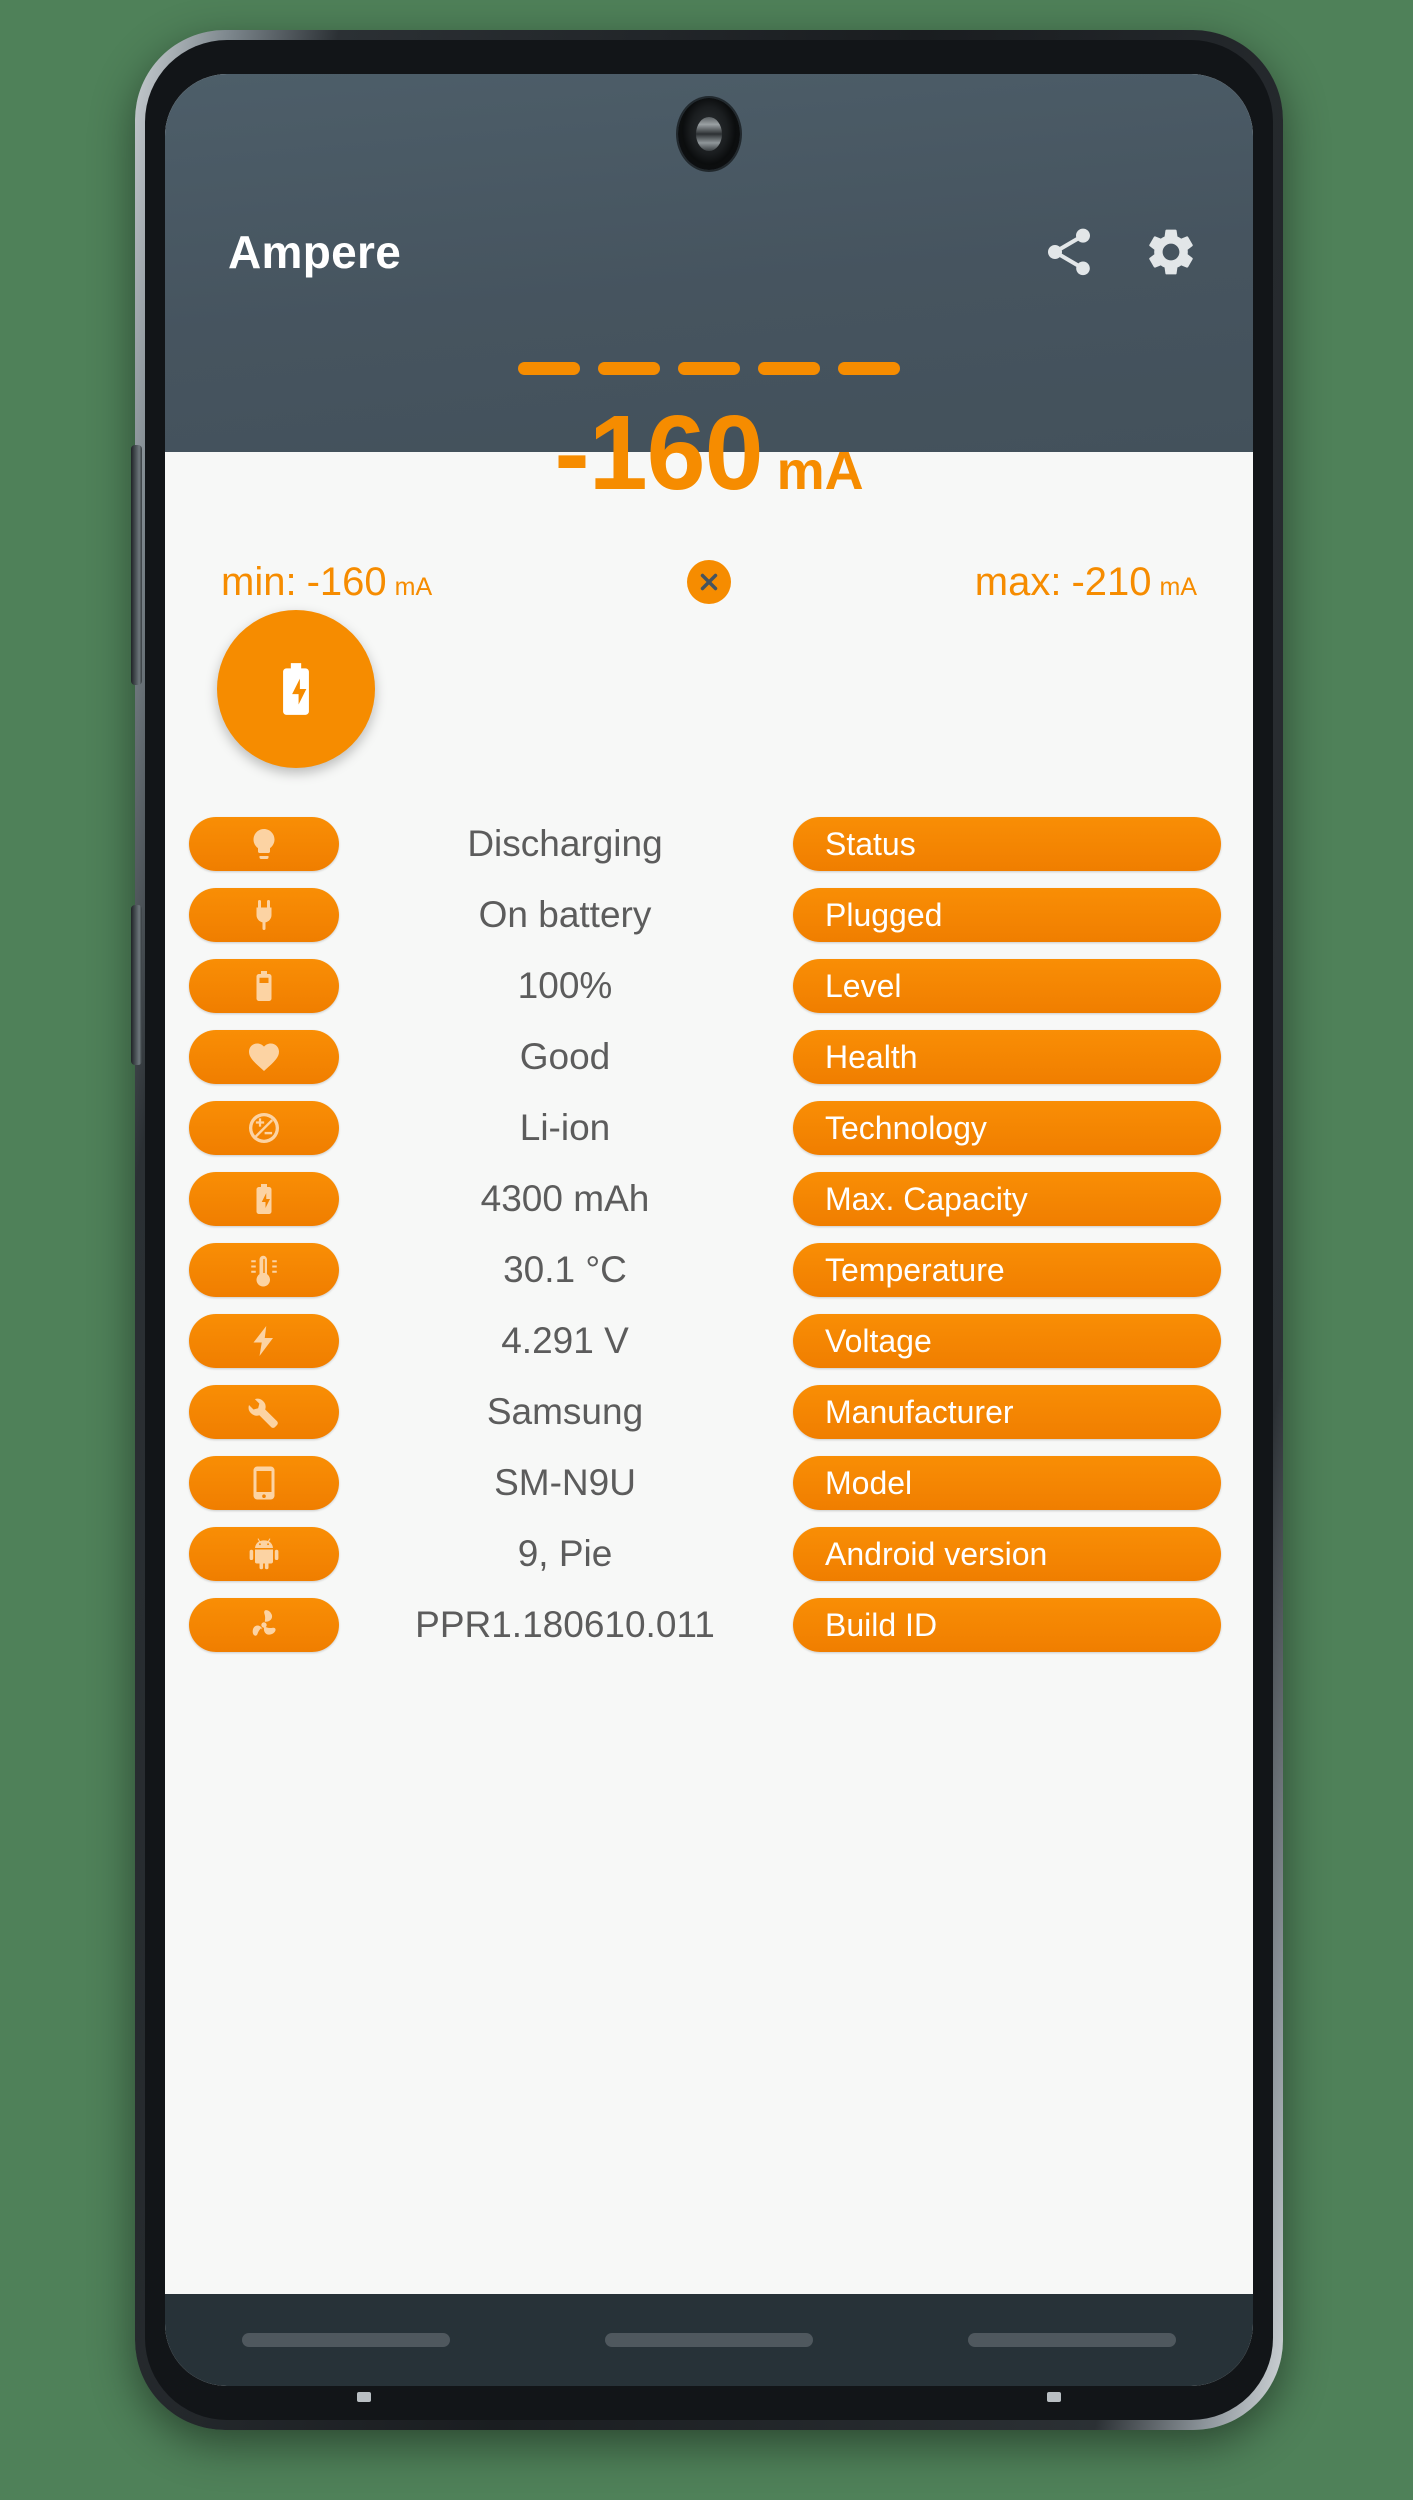 The image size is (1413, 2500). Describe the element at coordinates (709, 844) in the screenshot. I see `battery-info-row: Discharging Status` at that location.